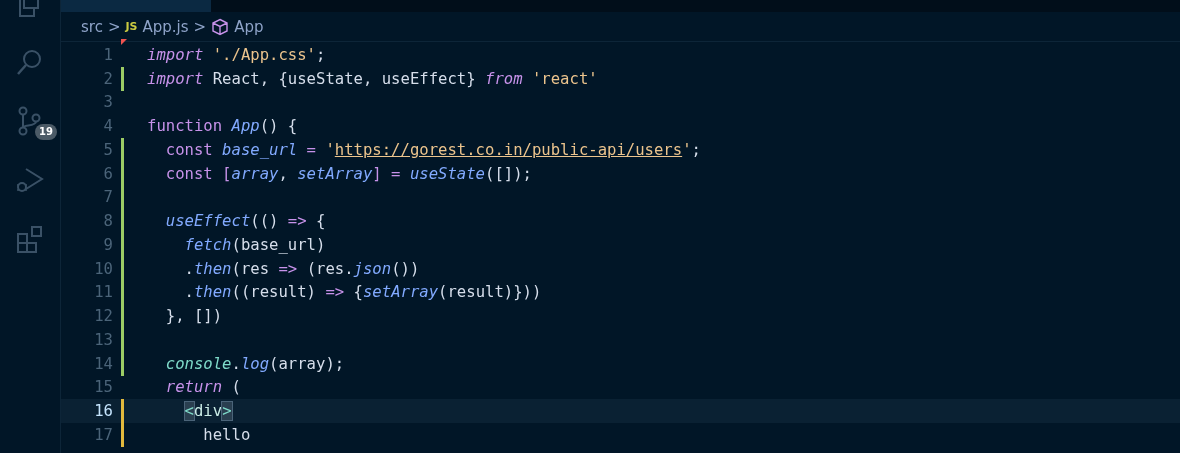  What do you see at coordinates (131, 26) in the screenshot?
I see `js-file-icon: JS` at bounding box center [131, 26].